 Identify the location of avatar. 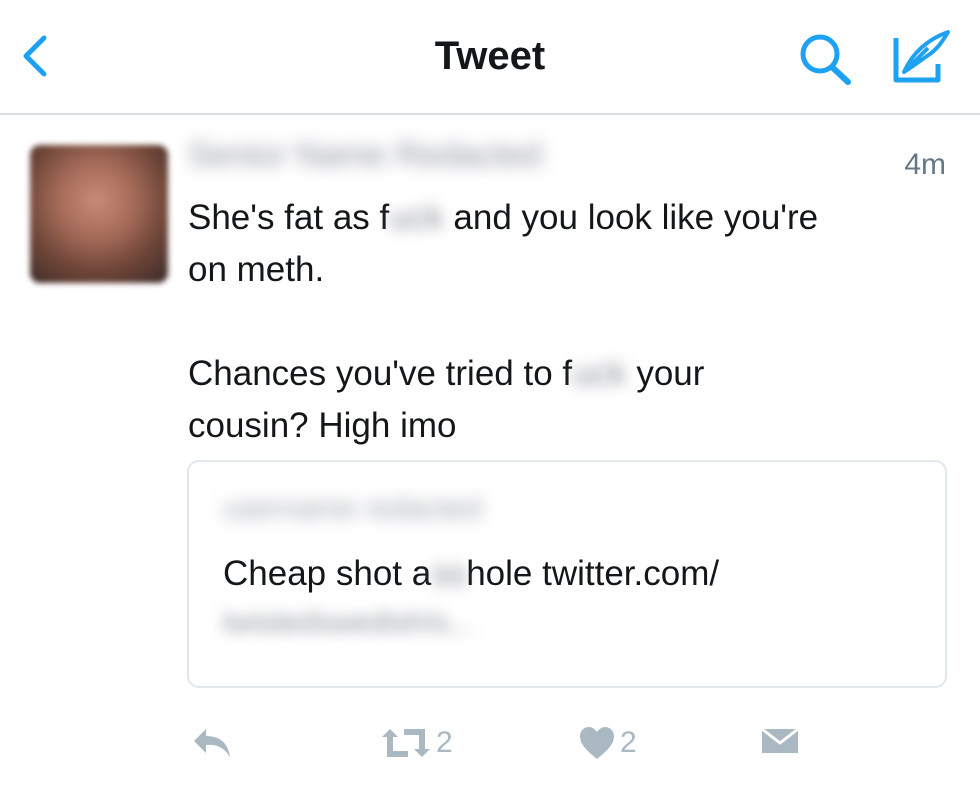
(99, 214).